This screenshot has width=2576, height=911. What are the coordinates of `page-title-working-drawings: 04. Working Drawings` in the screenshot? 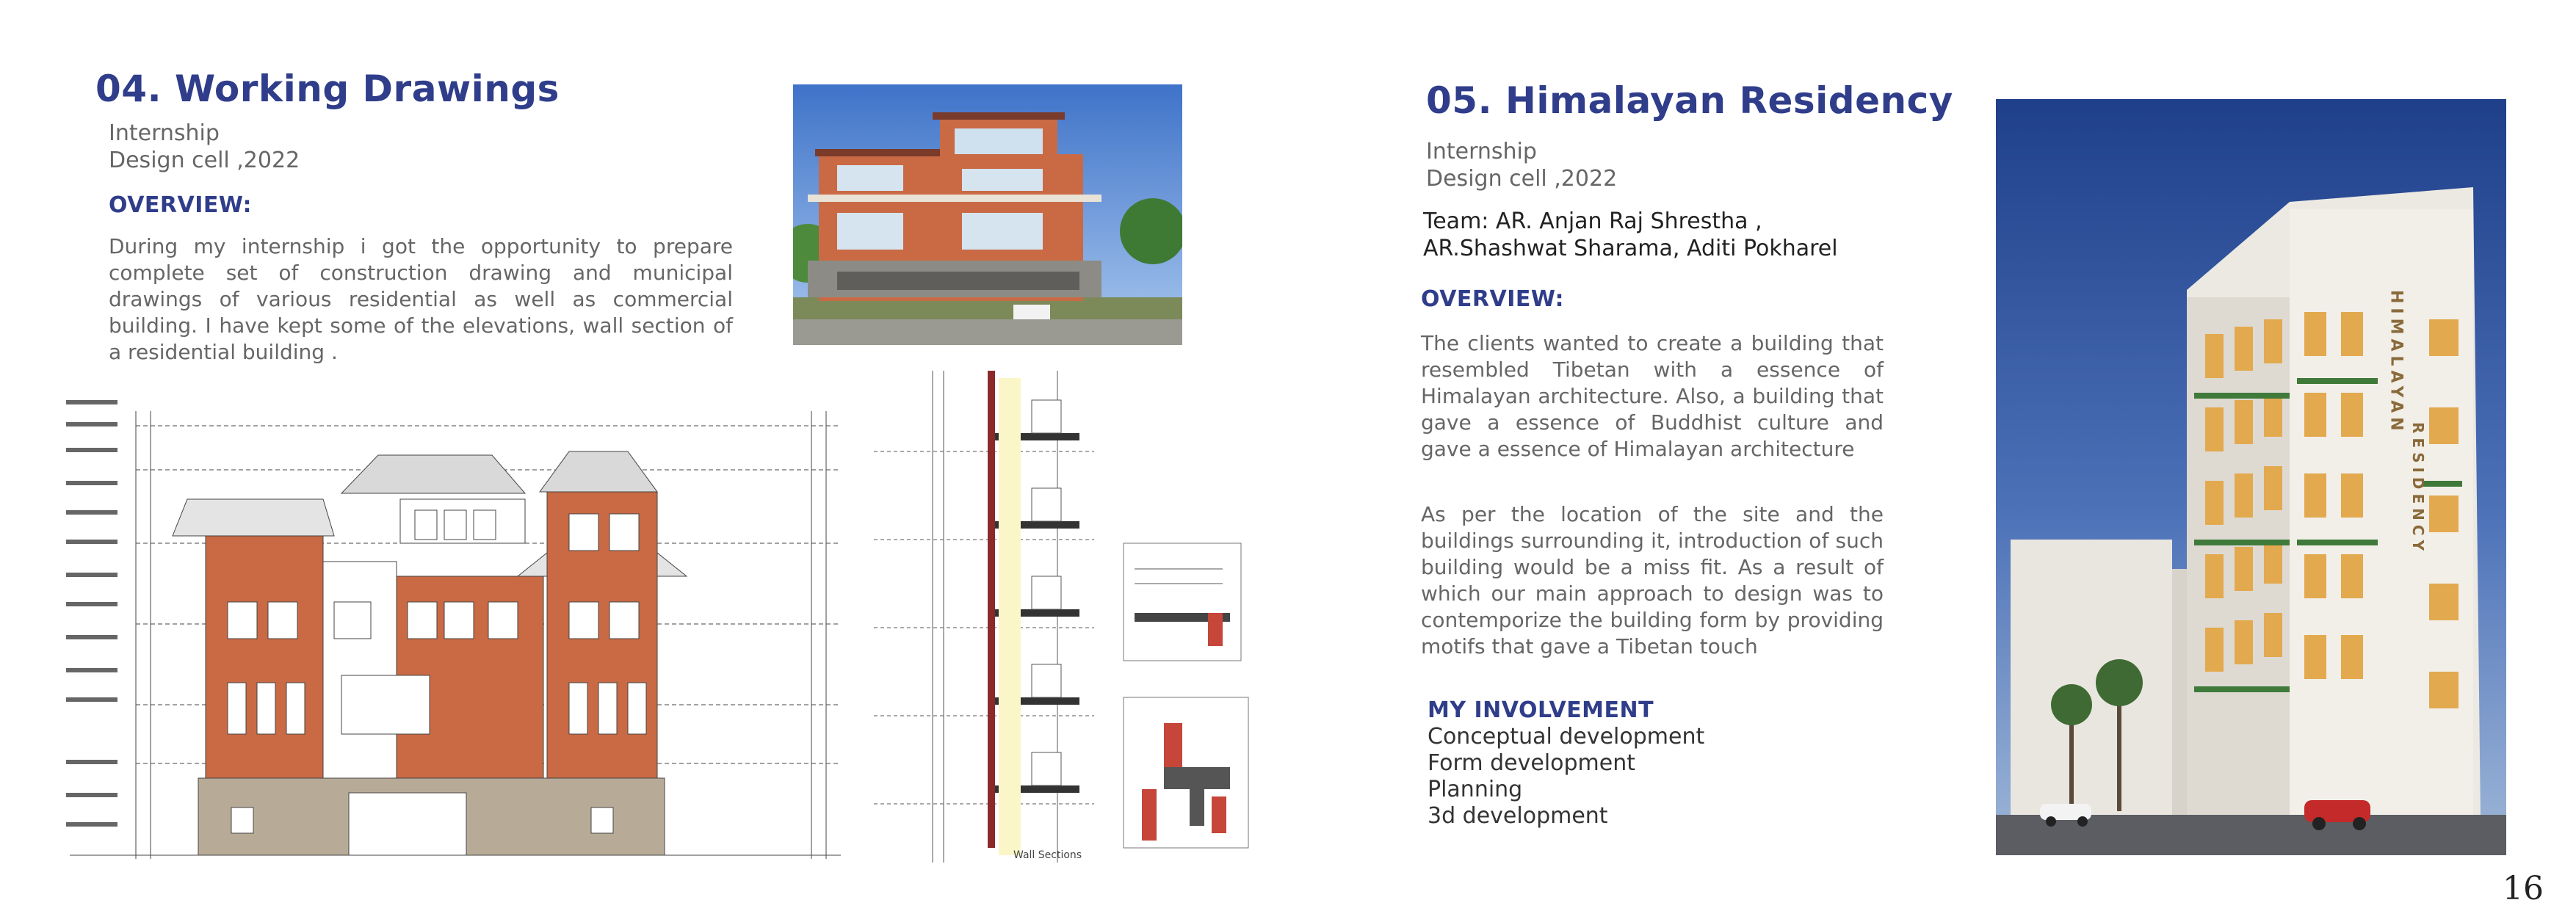 It's located at (327, 89).